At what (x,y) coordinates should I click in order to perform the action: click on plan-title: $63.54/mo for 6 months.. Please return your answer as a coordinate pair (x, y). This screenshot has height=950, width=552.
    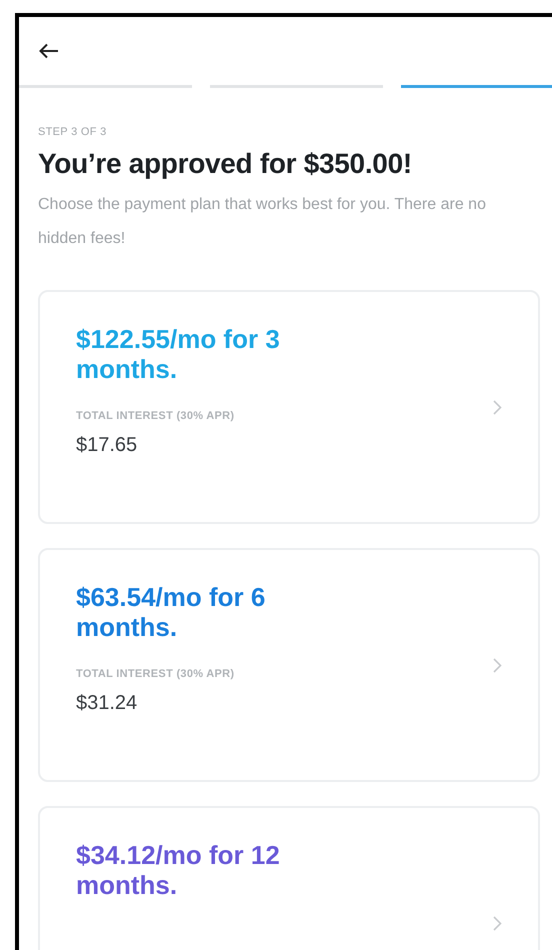
    Looking at the image, I should click on (171, 612).